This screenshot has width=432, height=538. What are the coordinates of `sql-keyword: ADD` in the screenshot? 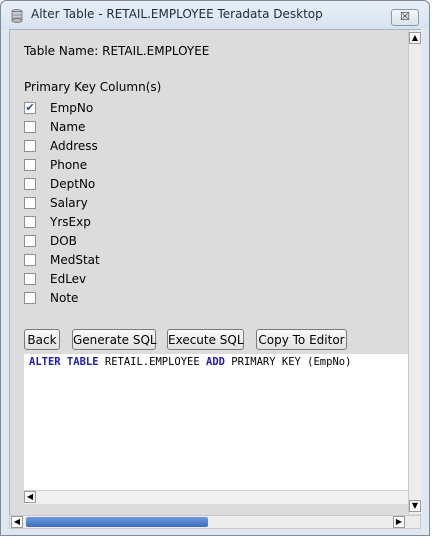 It's located at (215, 362).